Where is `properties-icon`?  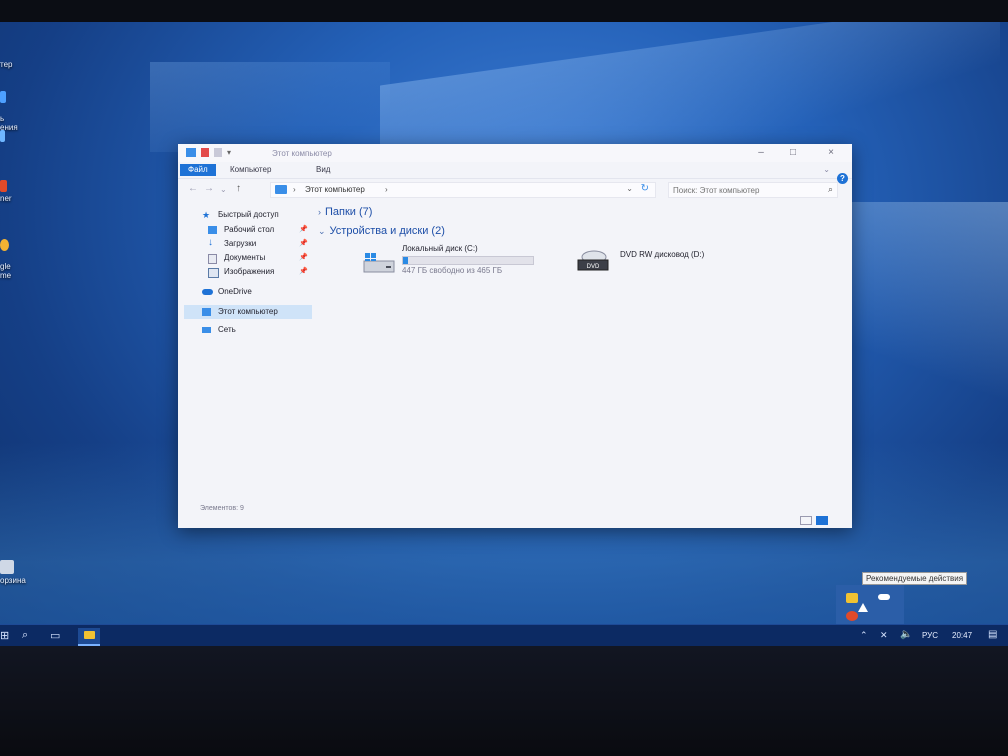
properties-icon is located at coordinates (205, 152).